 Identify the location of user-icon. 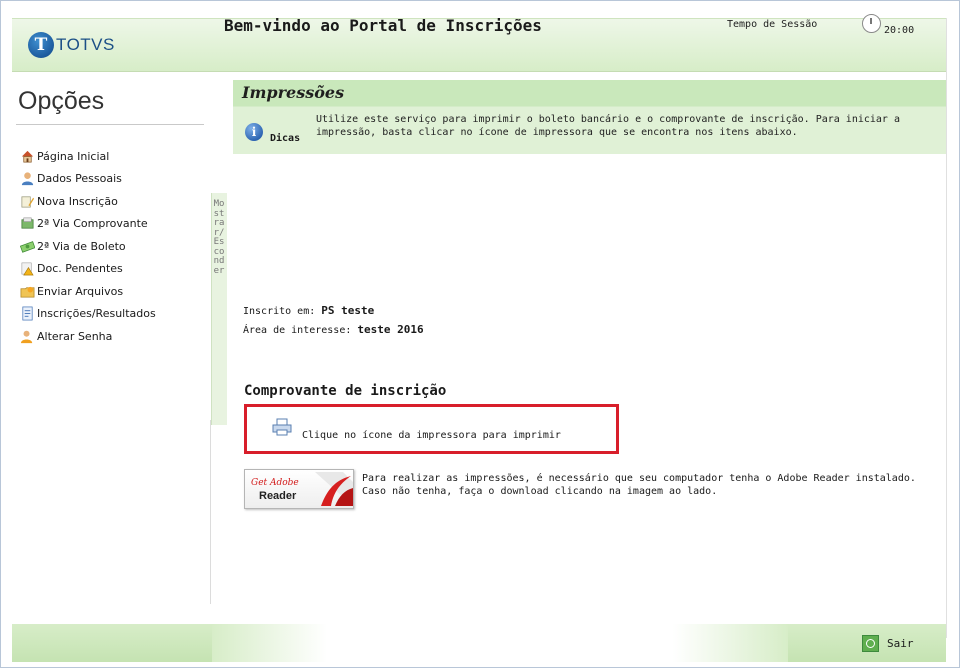
(27, 179).